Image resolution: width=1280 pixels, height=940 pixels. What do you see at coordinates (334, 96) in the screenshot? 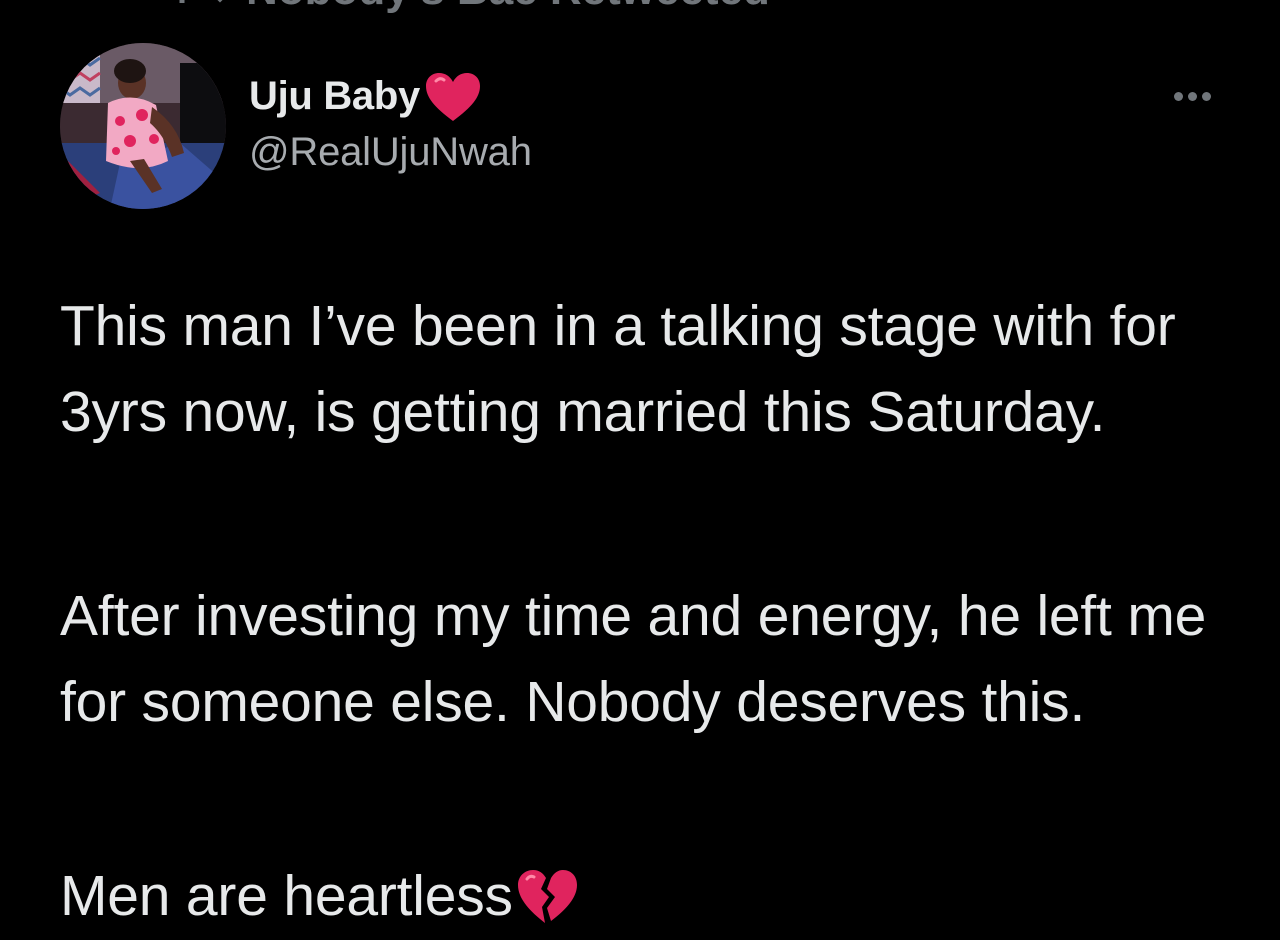
I see `display-name: Uju Baby` at bounding box center [334, 96].